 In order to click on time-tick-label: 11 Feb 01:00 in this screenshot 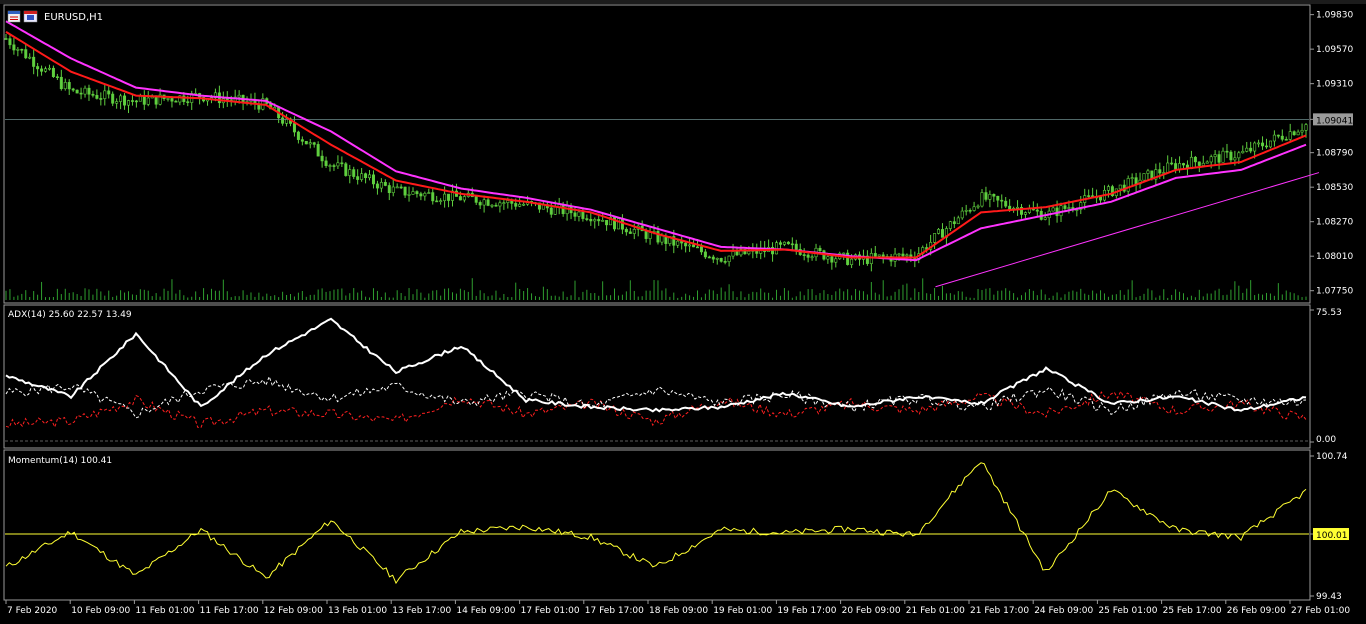, I will do `click(164, 611)`.